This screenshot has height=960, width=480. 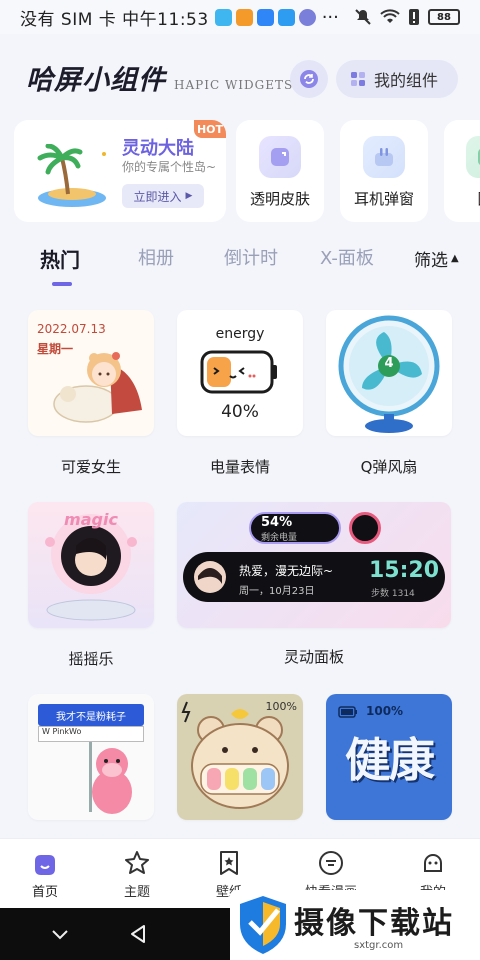 What do you see at coordinates (374, 923) in the screenshot?
I see `watermark-text: 摄像下载站` at bounding box center [374, 923].